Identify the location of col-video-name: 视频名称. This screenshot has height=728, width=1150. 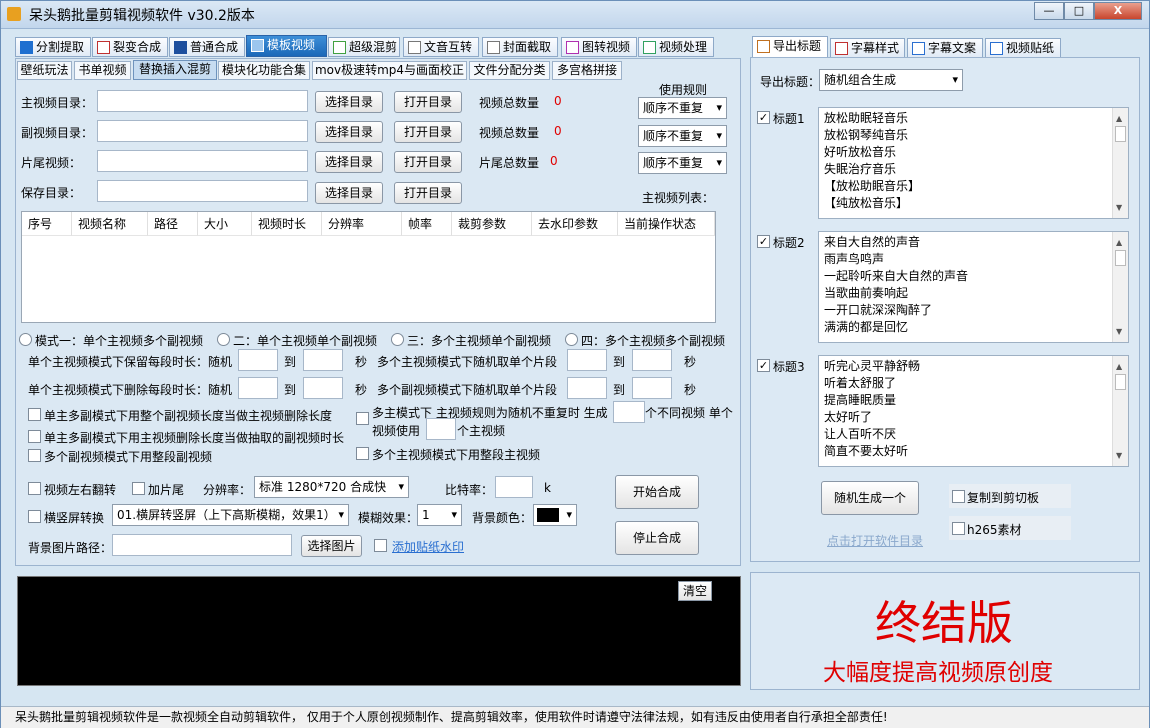
(110, 224).